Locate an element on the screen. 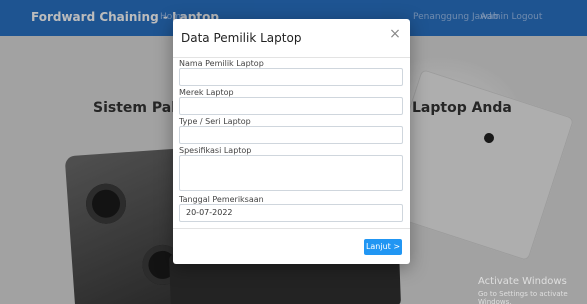 The image size is (587, 304). tanggal-pemeriksaan-input: 20-07-2022 is located at coordinates (291, 213).